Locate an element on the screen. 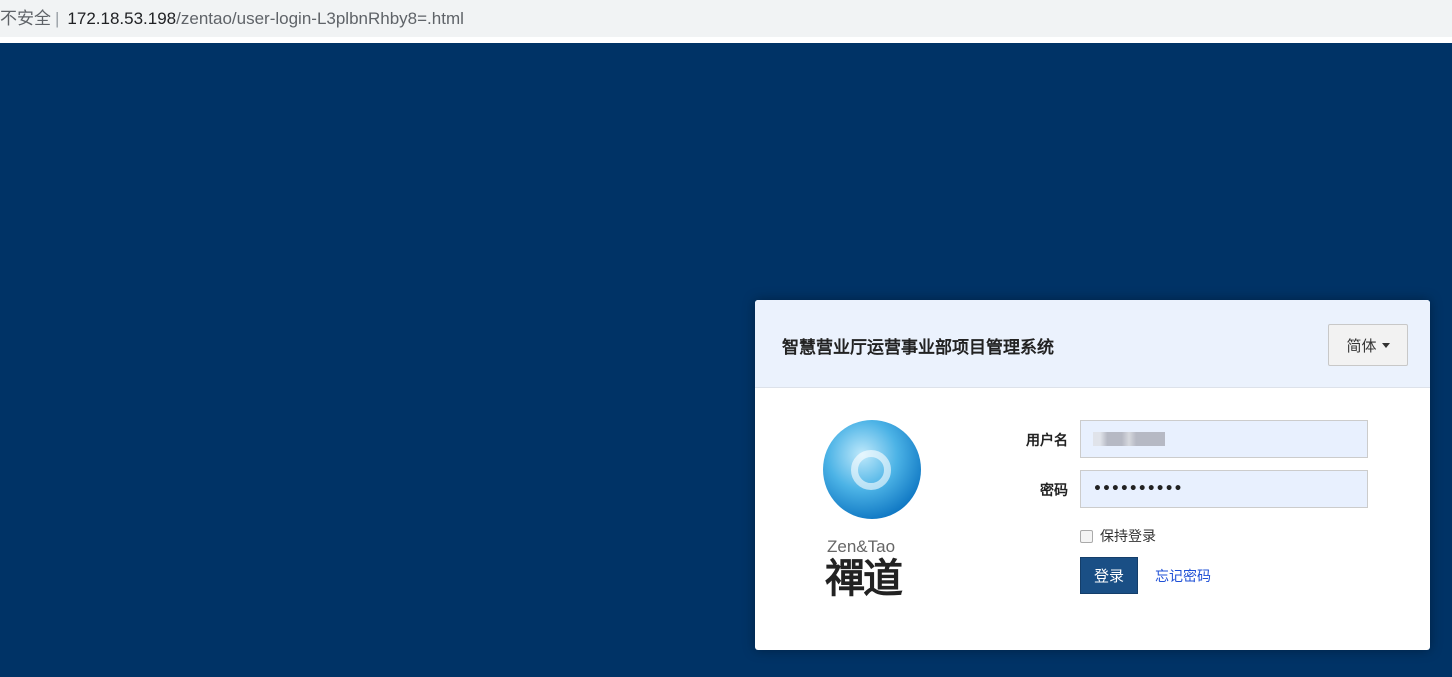 This screenshot has height=677, width=1452. zentao-logo: Zen&Tao 禪道 is located at coordinates (872, 510).